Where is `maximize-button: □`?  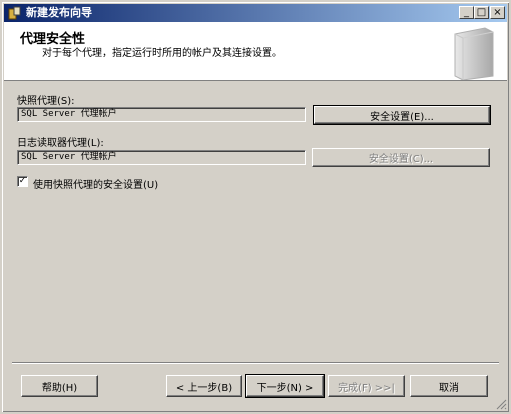
maximize-button: □ is located at coordinates (481, 12).